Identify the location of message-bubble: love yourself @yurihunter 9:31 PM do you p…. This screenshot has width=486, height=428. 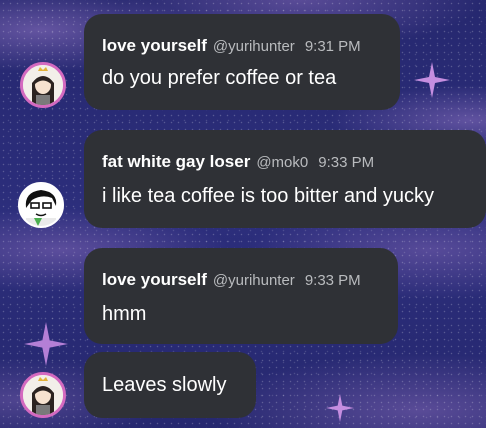
(242, 62).